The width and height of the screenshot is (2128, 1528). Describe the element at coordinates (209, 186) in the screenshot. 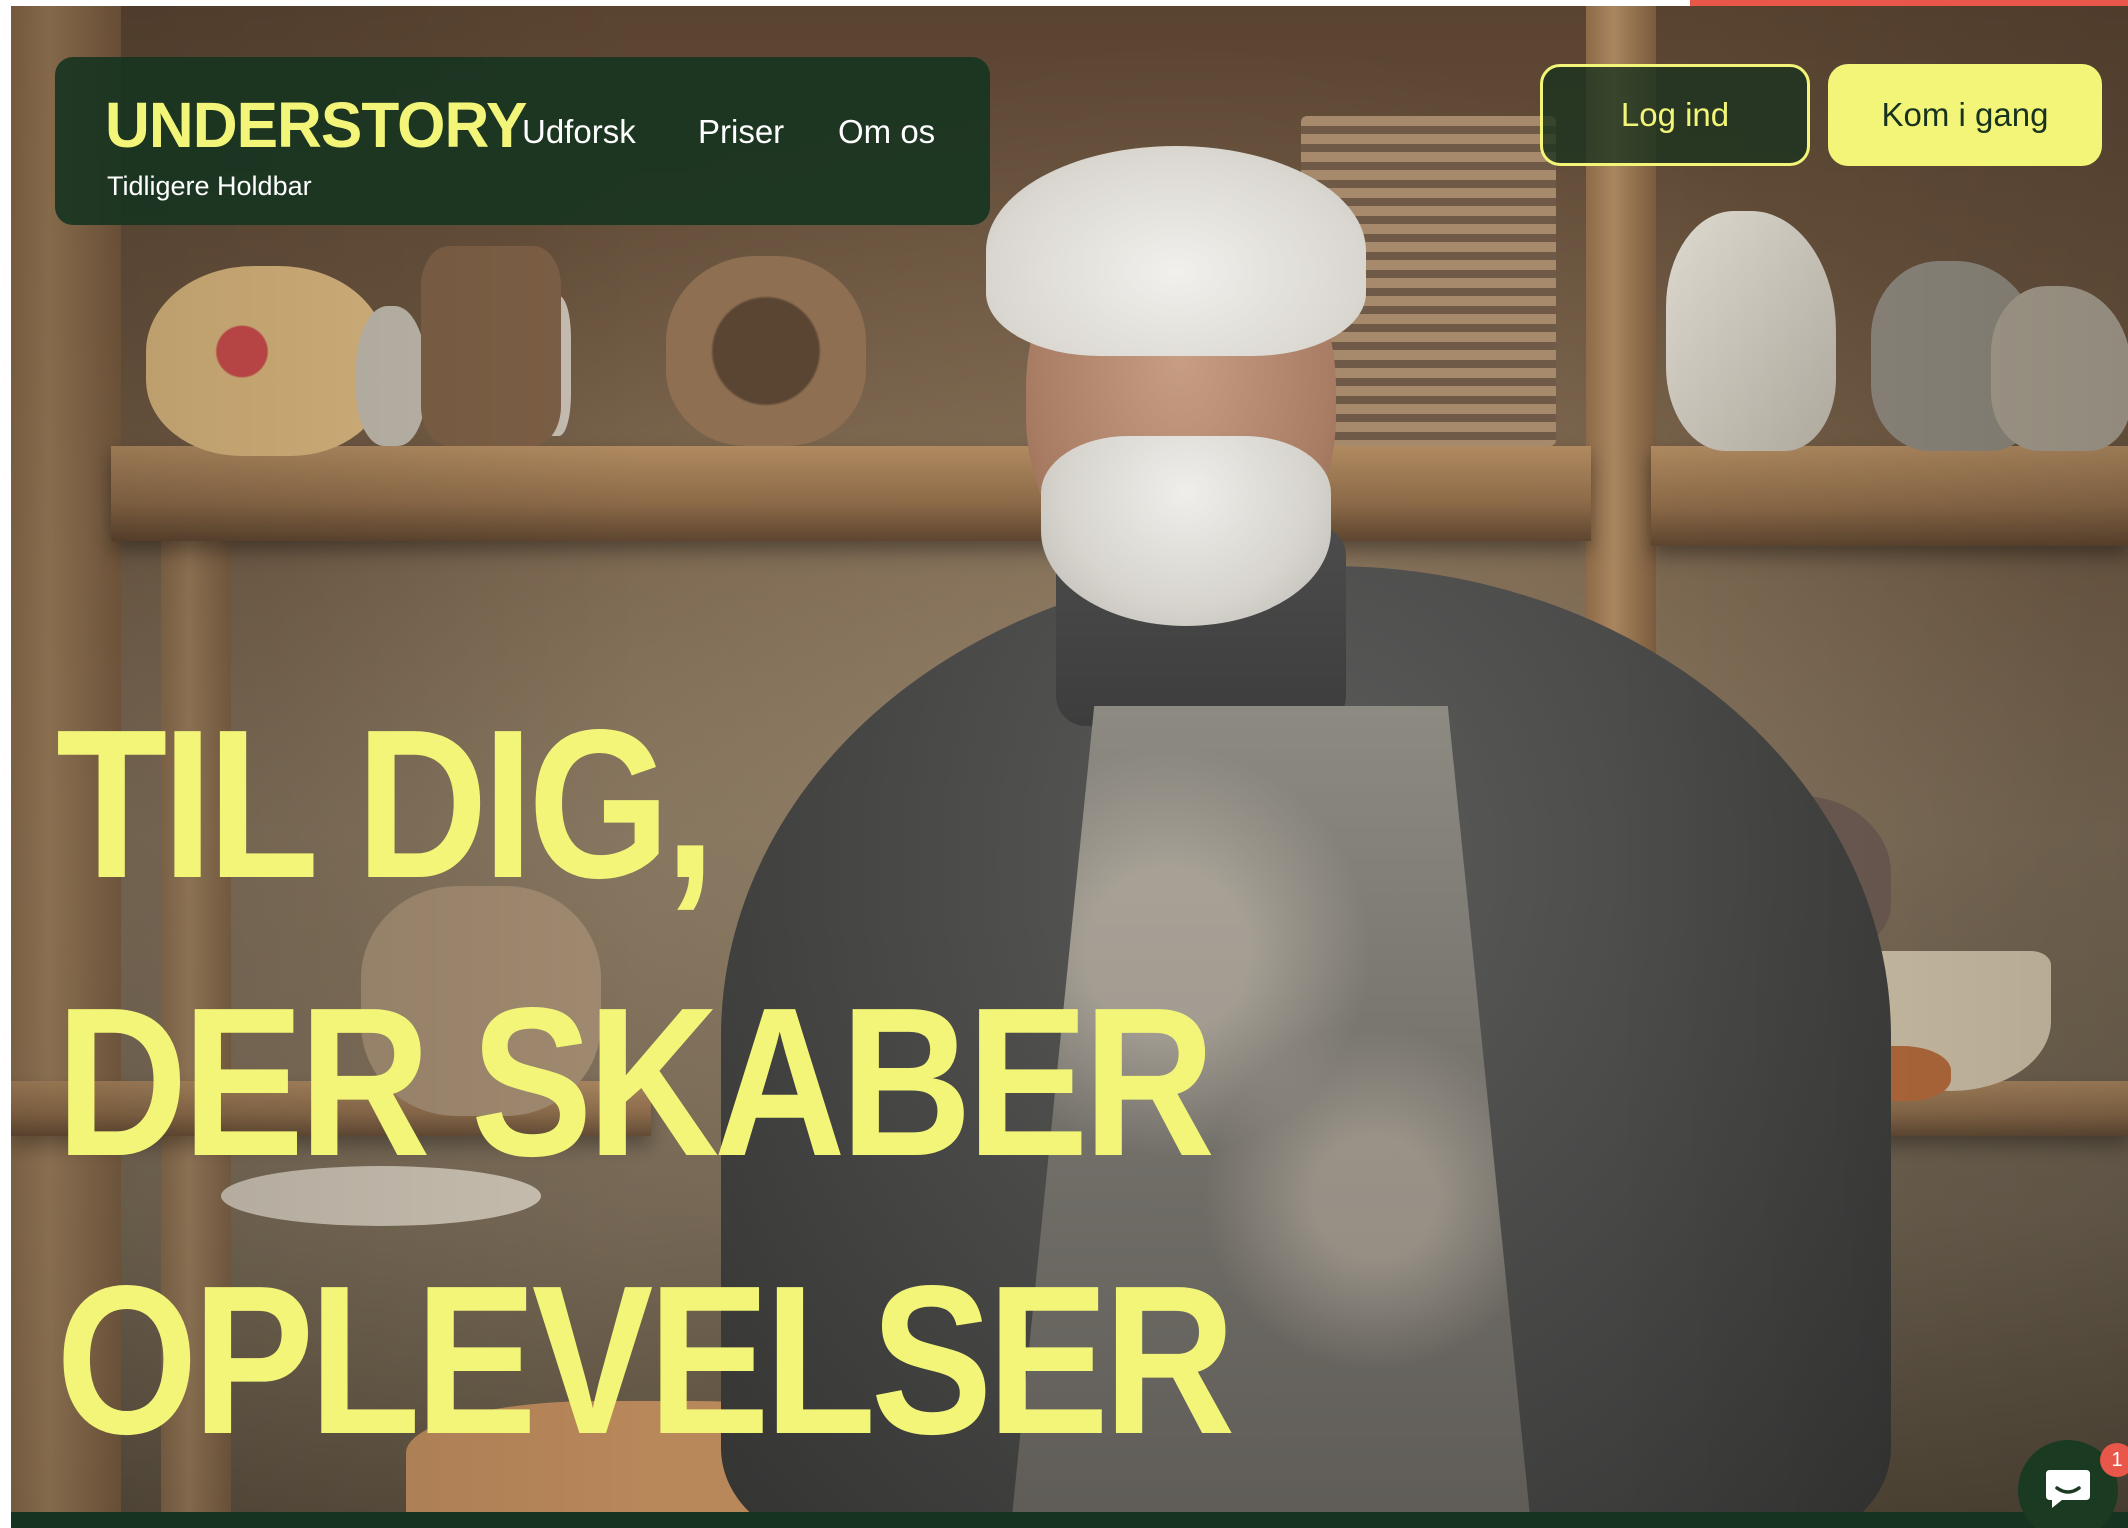

I see `brand-subtitle: Tidligere Holdbar` at that location.